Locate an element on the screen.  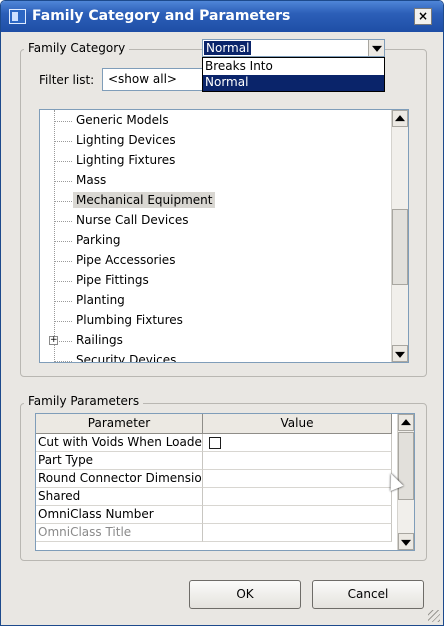
tree-item: Parking is located at coordinates (215, 241).